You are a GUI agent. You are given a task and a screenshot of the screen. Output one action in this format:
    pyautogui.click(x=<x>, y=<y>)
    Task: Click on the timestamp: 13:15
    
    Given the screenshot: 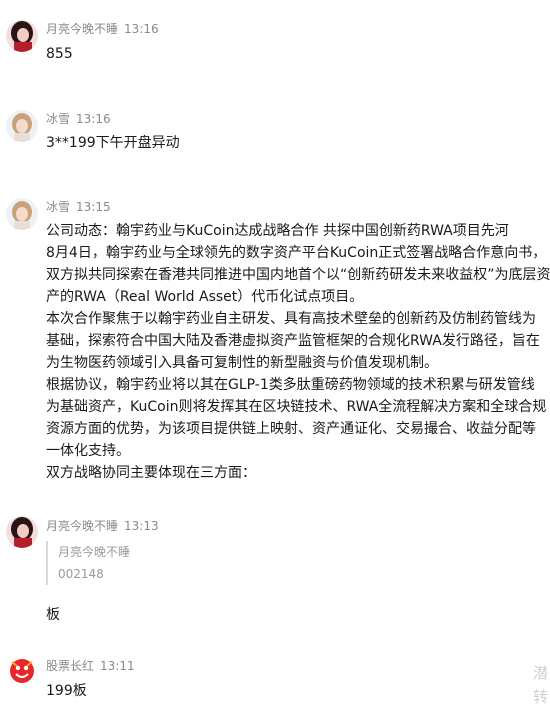 What is the action you would take?
    pyautogui.click(x=93, y=207)
    